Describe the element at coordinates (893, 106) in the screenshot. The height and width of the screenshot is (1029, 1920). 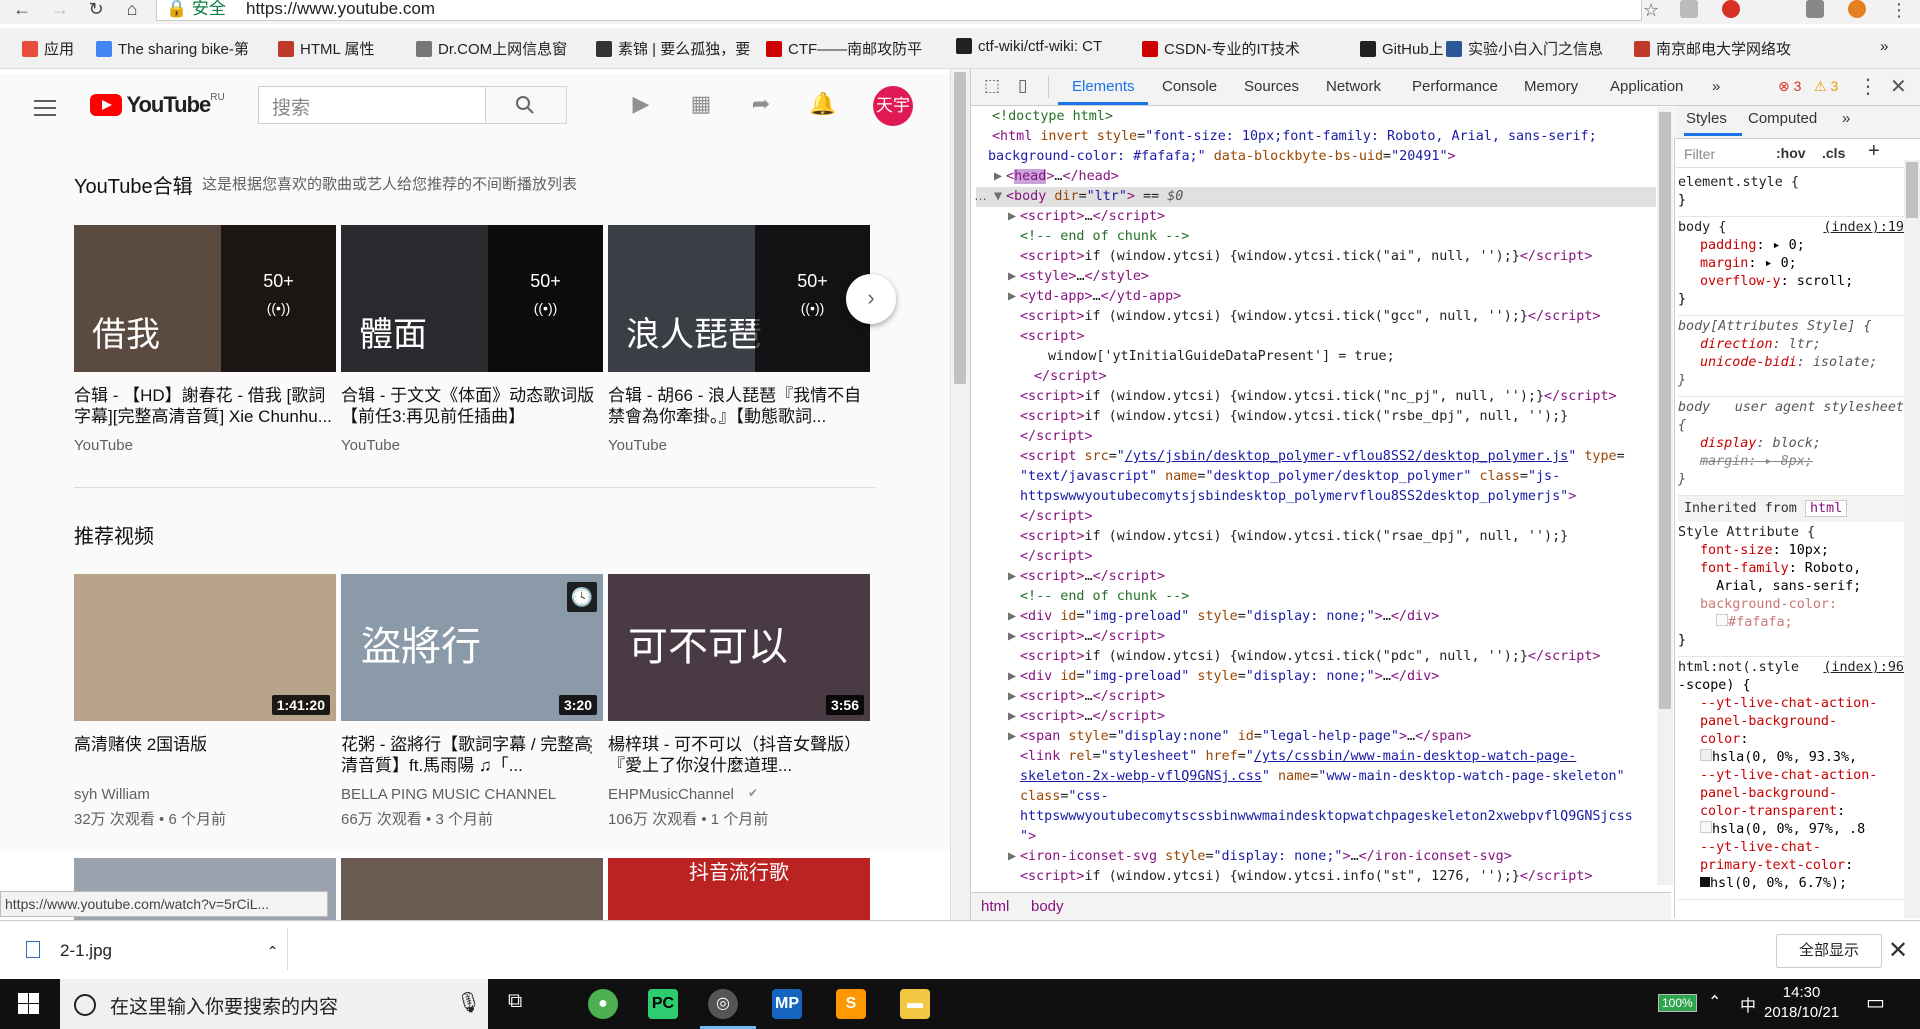
I see `avatar: 天宇` at that location.